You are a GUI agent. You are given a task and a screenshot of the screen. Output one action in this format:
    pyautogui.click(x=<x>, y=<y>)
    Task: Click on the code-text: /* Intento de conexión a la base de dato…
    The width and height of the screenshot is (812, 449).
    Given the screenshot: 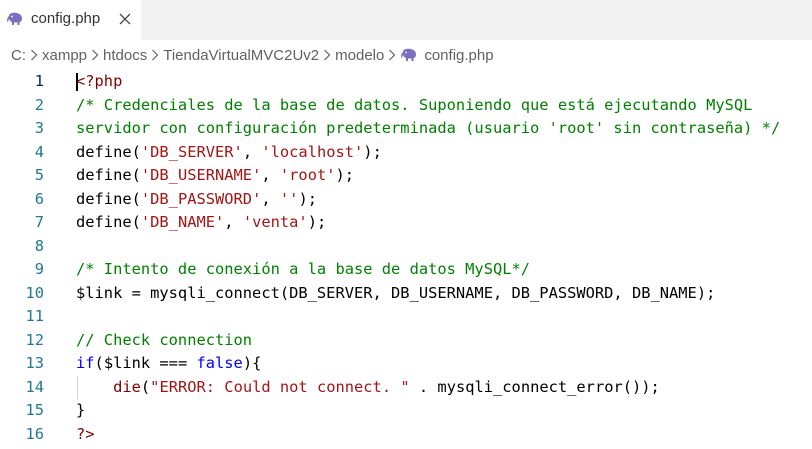 What is the action you would take?
    pyautogui.click(x=303, y=270)
    